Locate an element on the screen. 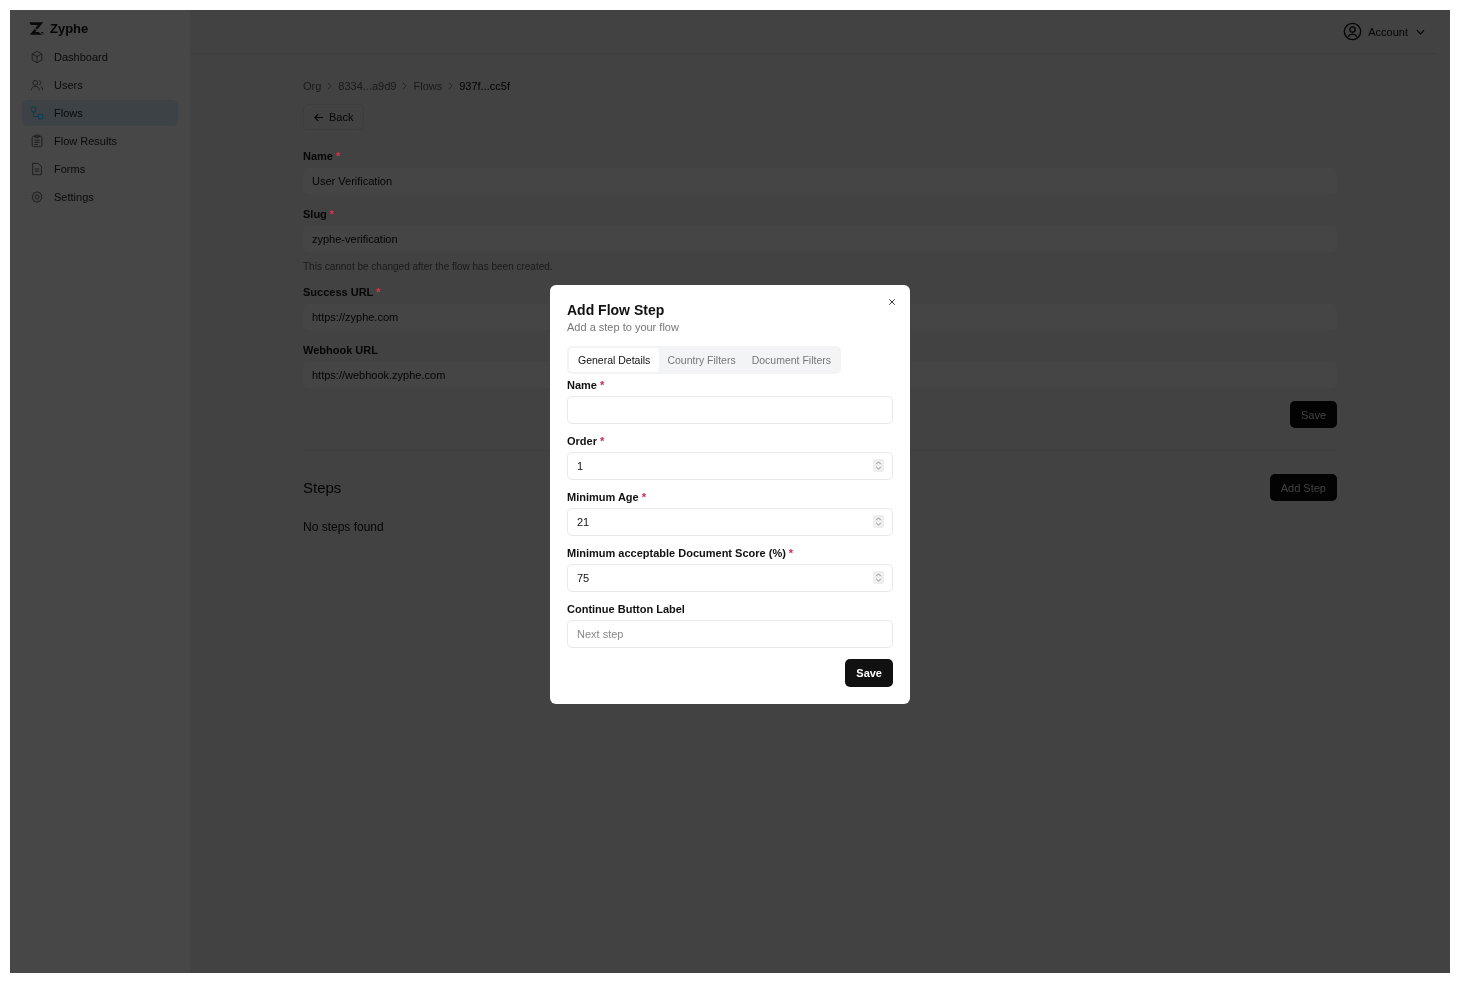  field-label: Success URL is located at coordinates (338, 292).